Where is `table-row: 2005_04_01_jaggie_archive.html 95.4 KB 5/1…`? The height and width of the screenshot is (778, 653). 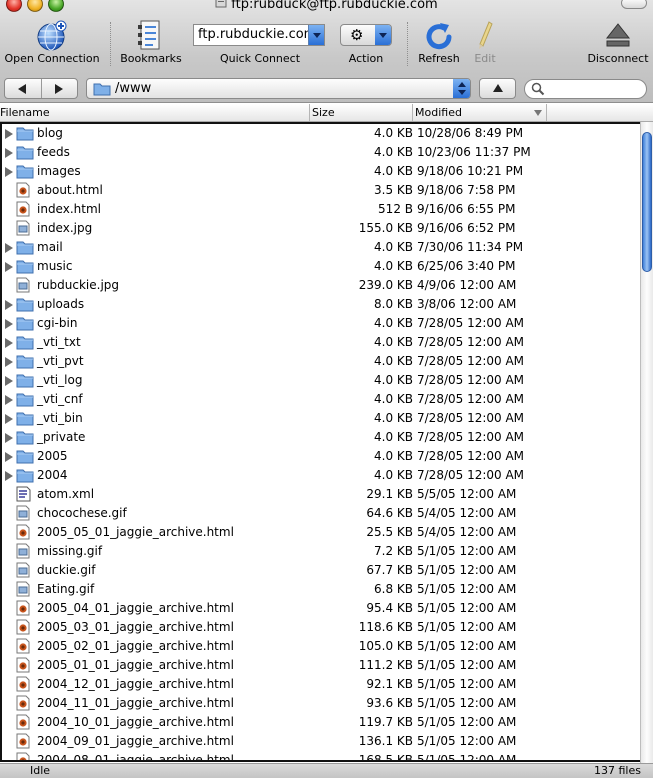 table-row: 2005_04_01_jaggie_archive.html 95.4 KB 5/1… is located at coordinates (321, 608).